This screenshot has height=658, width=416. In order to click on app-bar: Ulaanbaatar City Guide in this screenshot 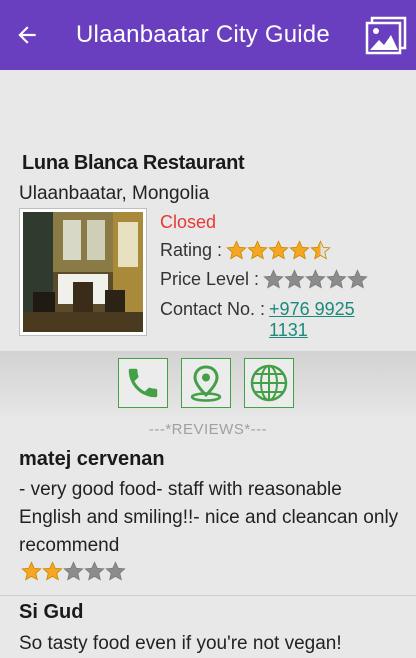, I will do `click(208, 35)`.